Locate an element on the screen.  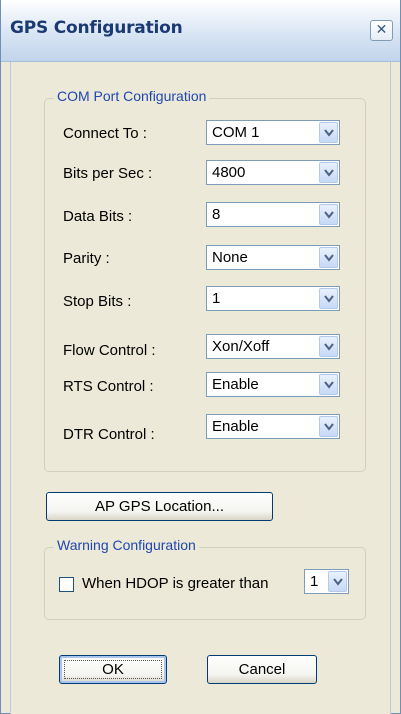
focus-rectangle is located at coordinates (113, 669).